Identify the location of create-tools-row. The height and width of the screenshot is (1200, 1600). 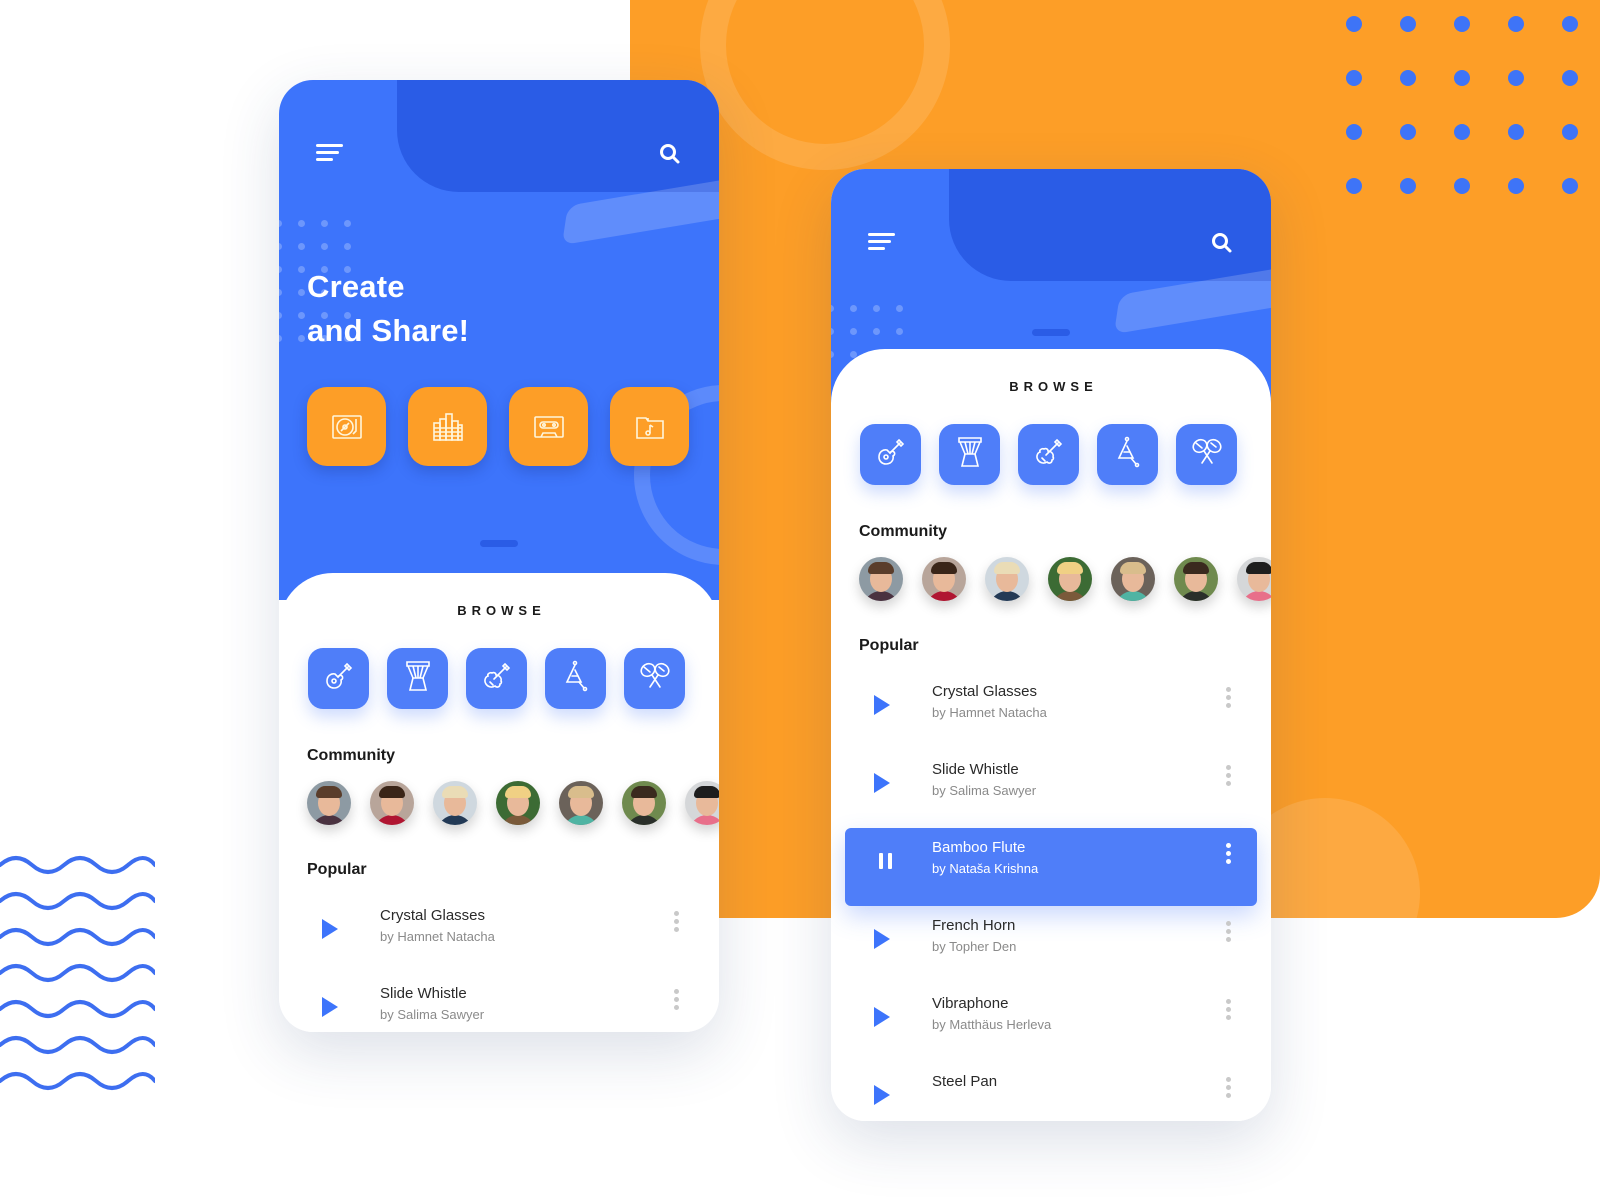
(498, 426).